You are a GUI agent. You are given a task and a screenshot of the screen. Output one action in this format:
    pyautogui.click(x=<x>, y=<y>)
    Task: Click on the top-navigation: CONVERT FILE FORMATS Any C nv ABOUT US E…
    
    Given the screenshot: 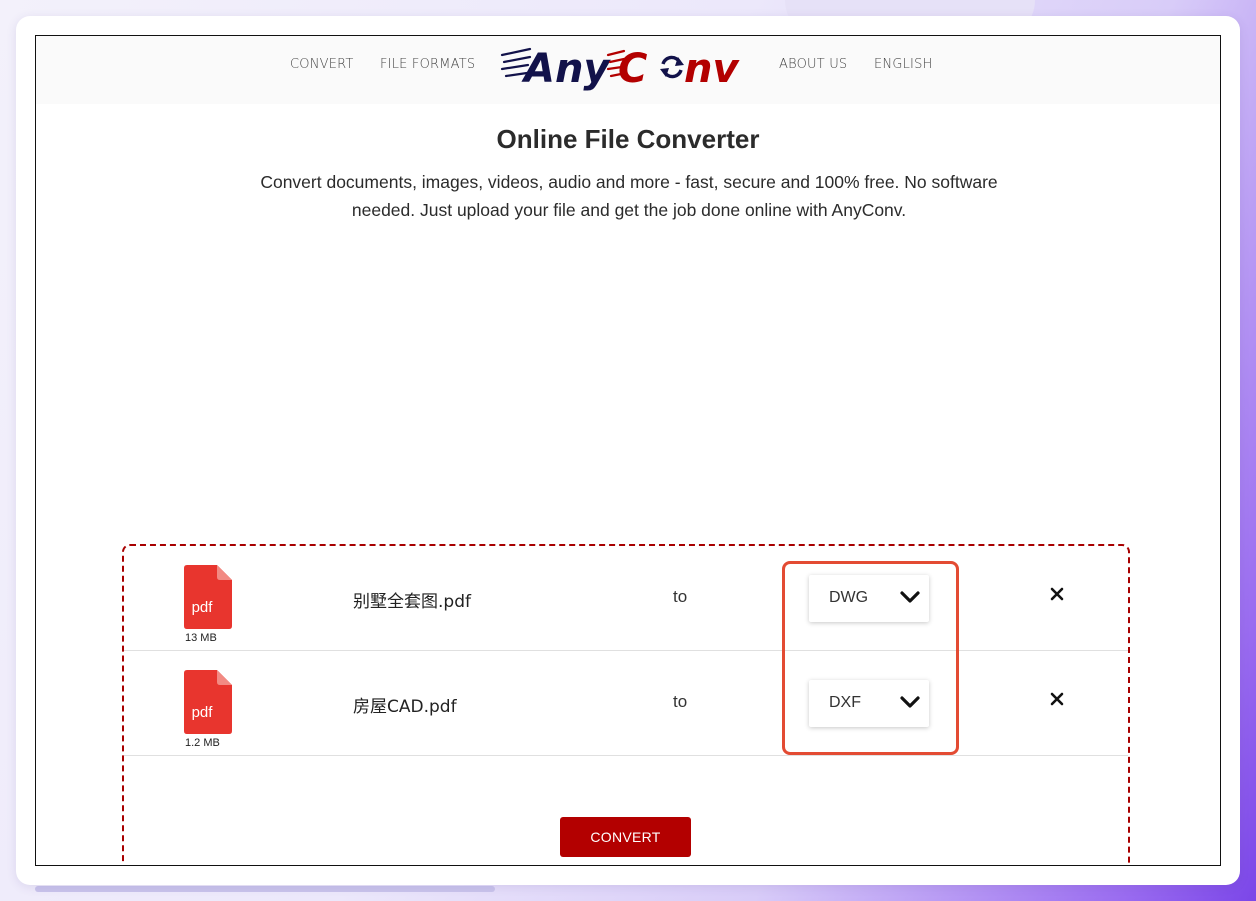 What is the action you would take?
    pyautogui.click(x=628, y=70)
    